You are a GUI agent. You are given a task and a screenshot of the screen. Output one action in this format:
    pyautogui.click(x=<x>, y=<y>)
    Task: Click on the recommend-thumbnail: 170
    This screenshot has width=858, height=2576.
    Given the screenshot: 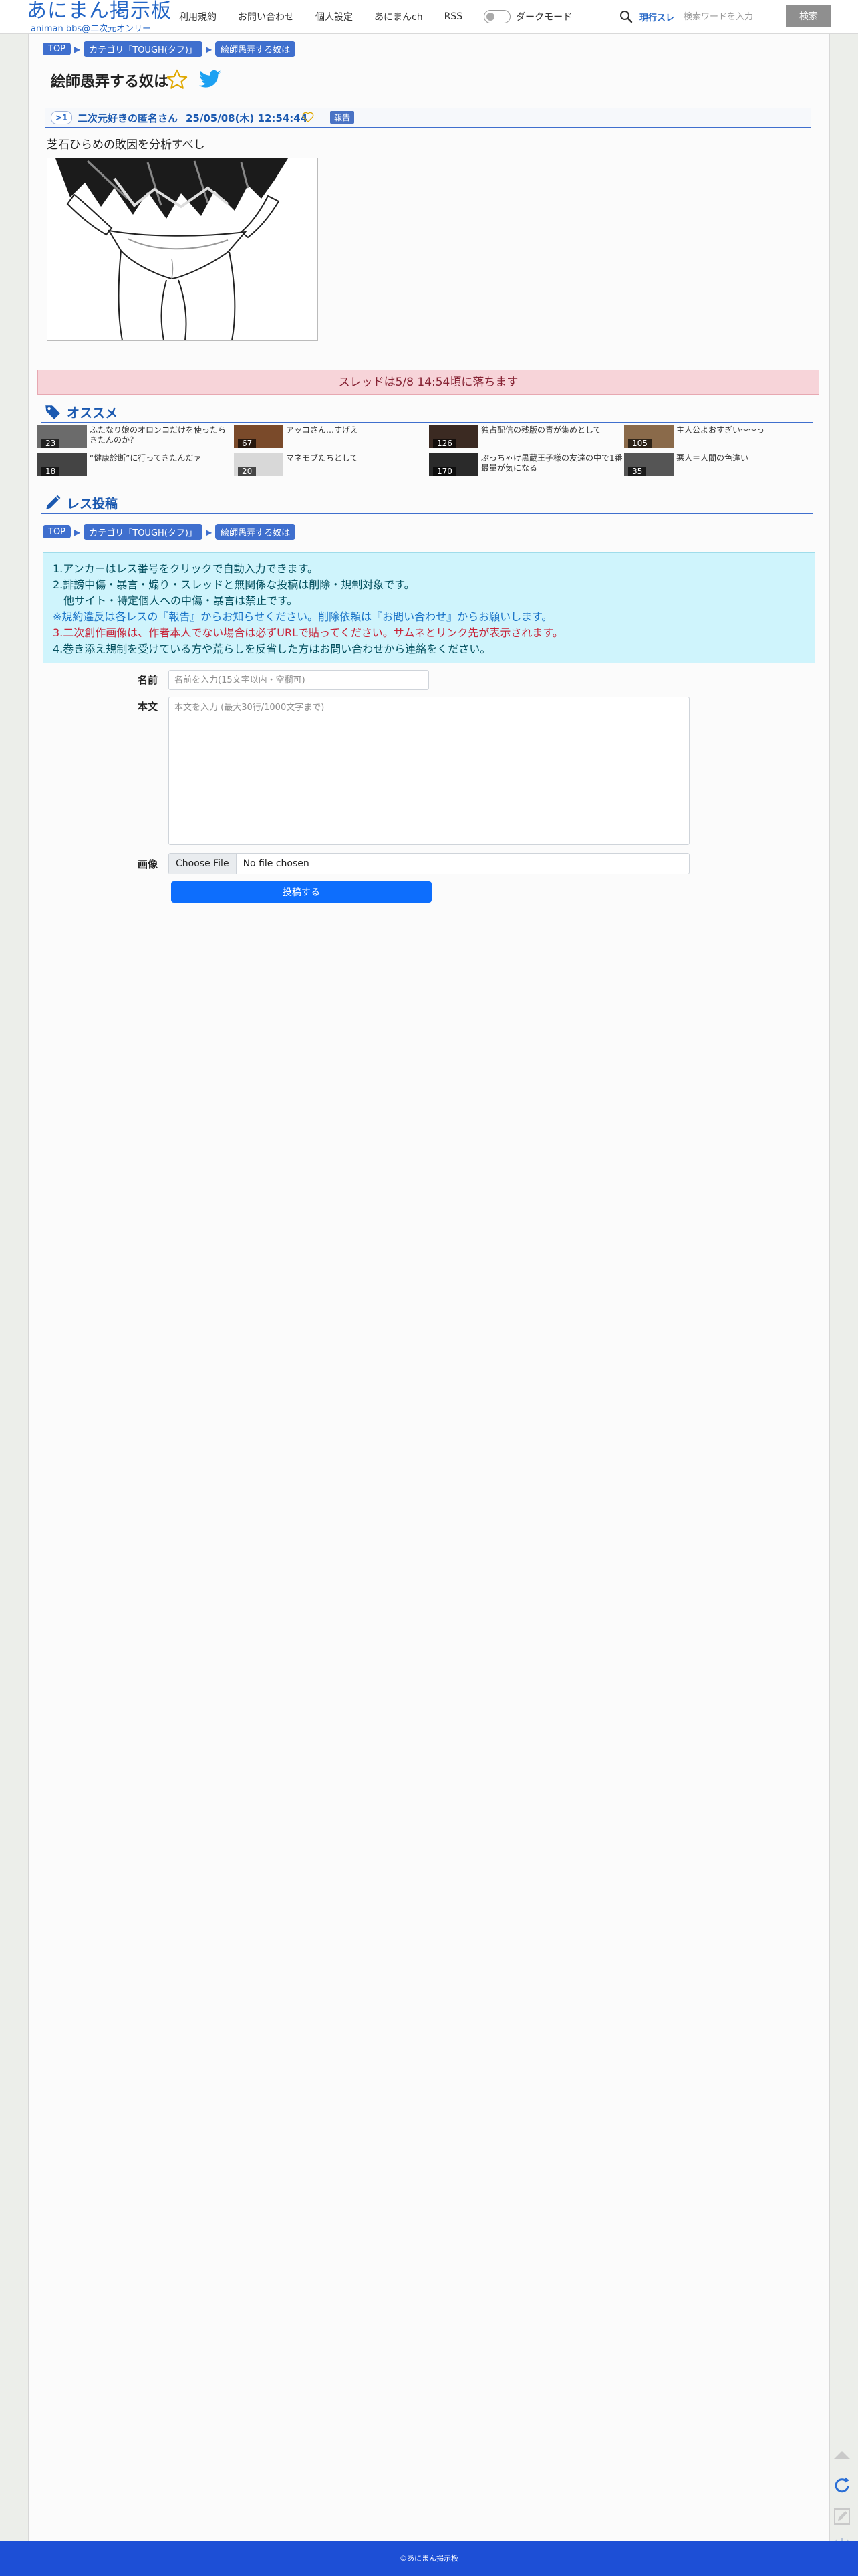 What is the action you would take?
    pyautogui.click(x=453, y=464)
    